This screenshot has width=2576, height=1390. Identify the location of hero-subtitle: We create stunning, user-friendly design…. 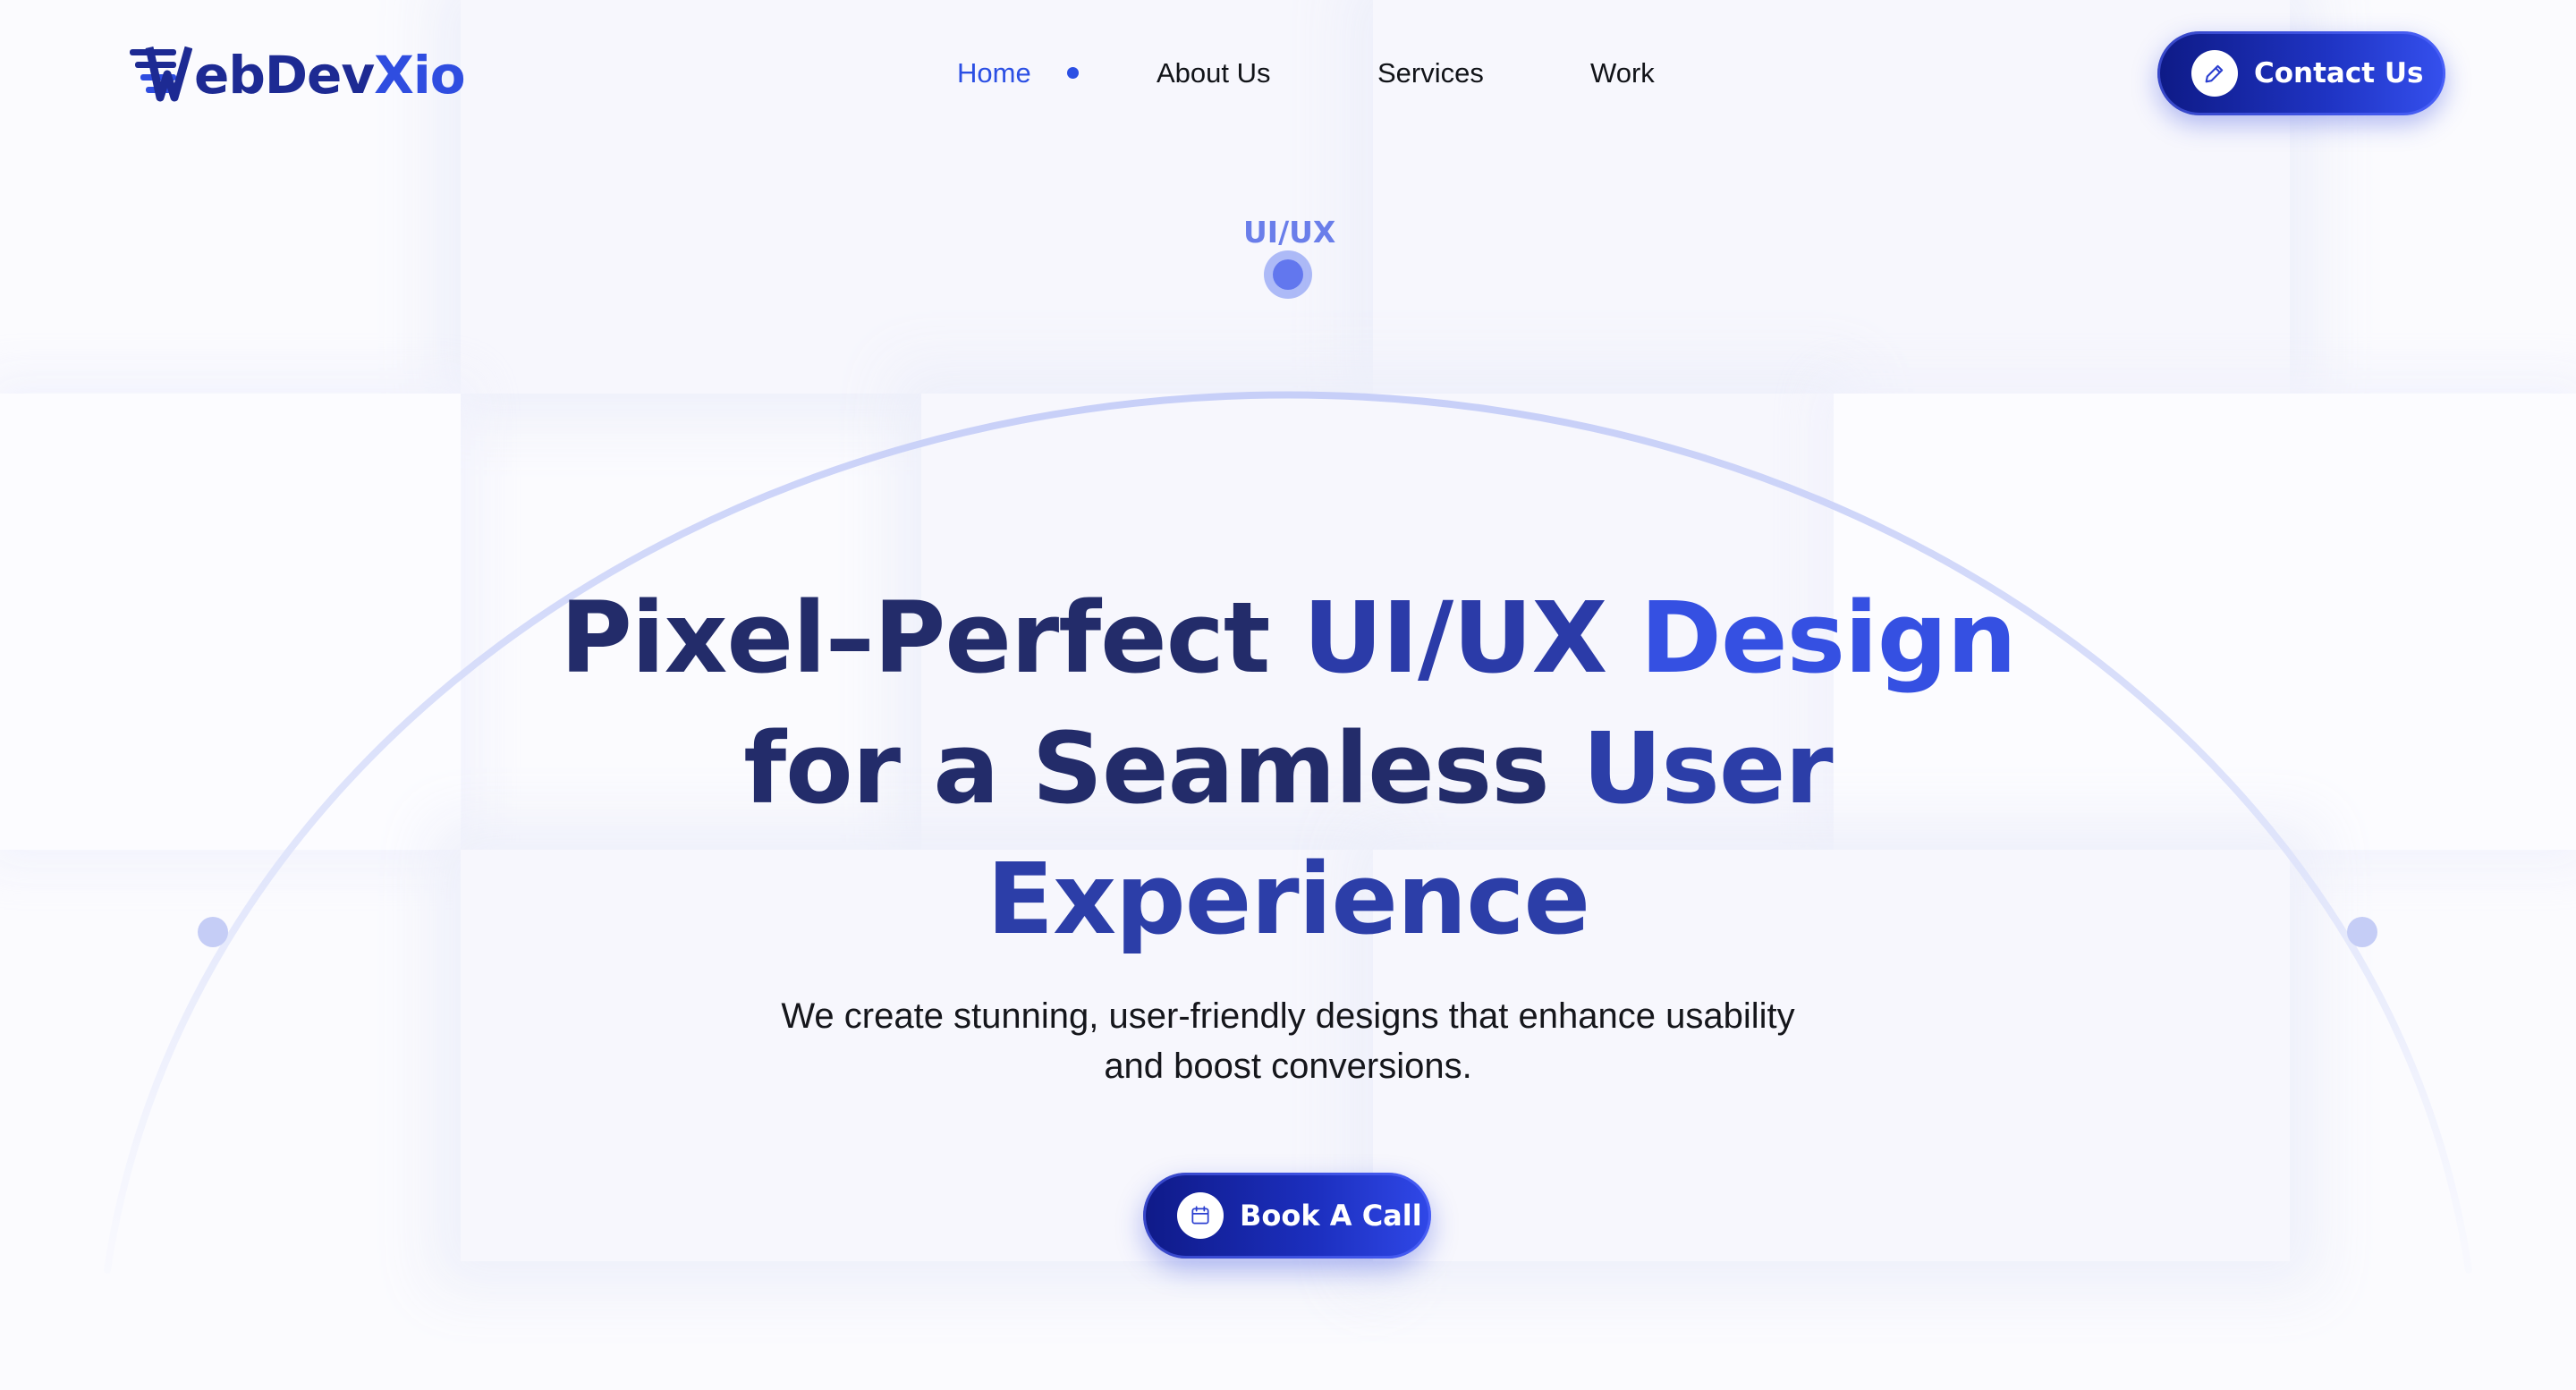
(1288, 1041).